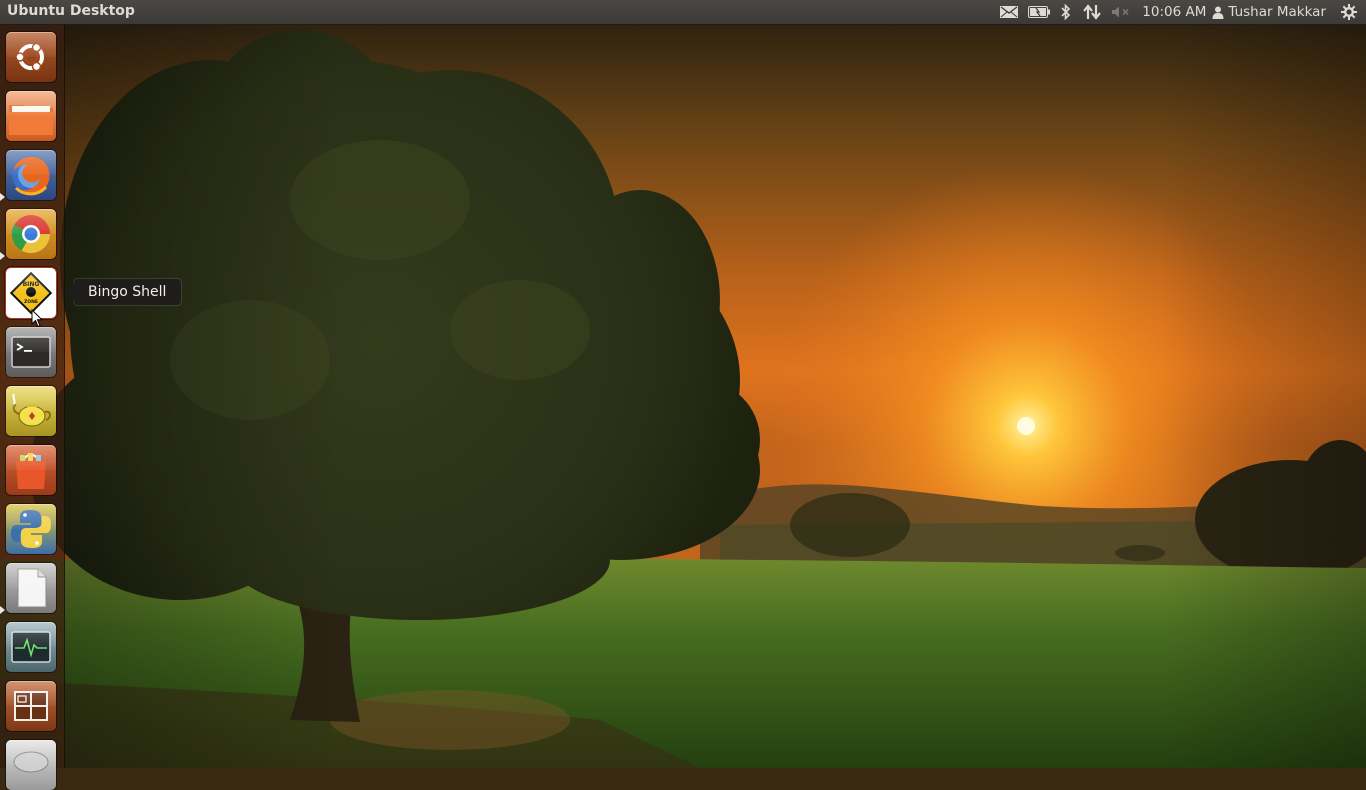 This screenshot has width=1366, height=790. What do you see at coordinates (1066, 12) in the screenshot?
I see `bluetooth-icon` at bounding box center [1066, 12].